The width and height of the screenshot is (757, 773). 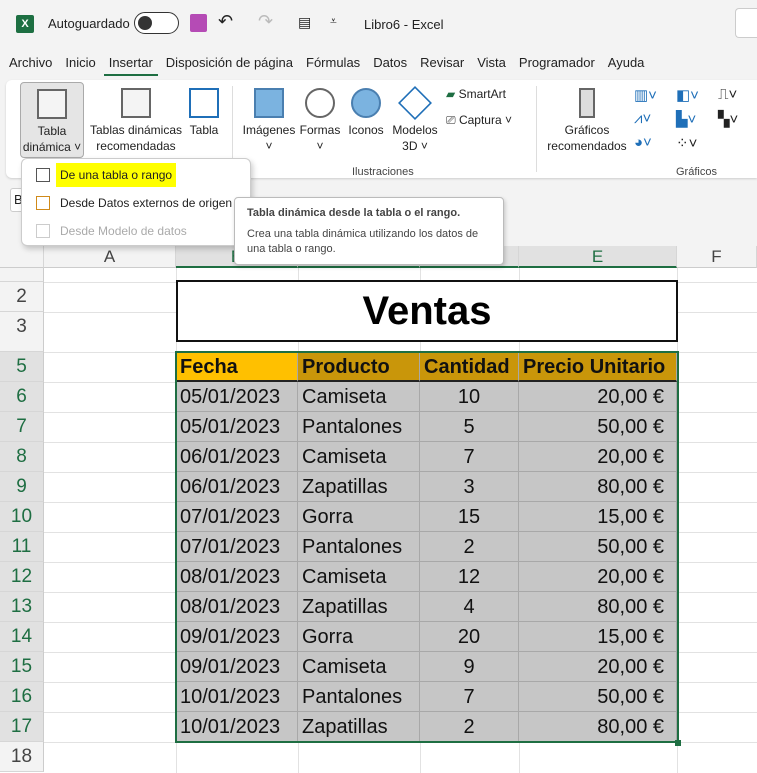 What do you see at coordinates (678, 743) in the screenshot?
I see `fill-handle` at bounding box center [678, 743].